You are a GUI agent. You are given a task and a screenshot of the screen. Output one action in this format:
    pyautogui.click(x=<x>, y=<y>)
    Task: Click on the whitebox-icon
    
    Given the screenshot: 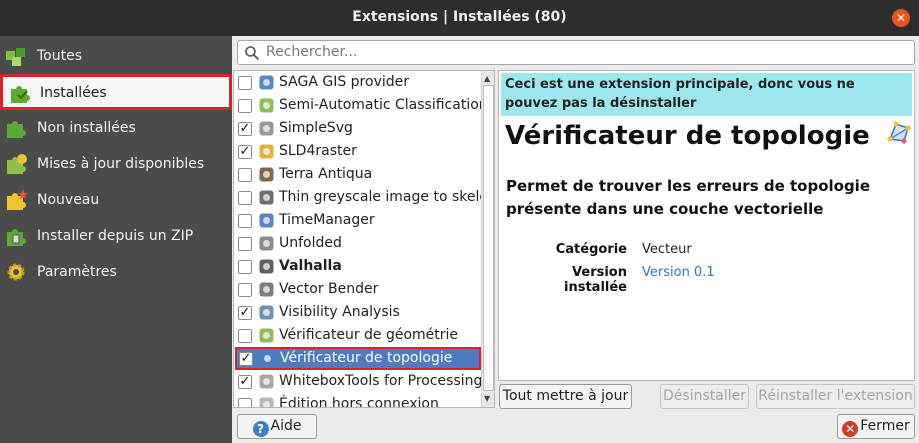 What is the action you would take?
    pyautogui.click(x=266, y=381)
    